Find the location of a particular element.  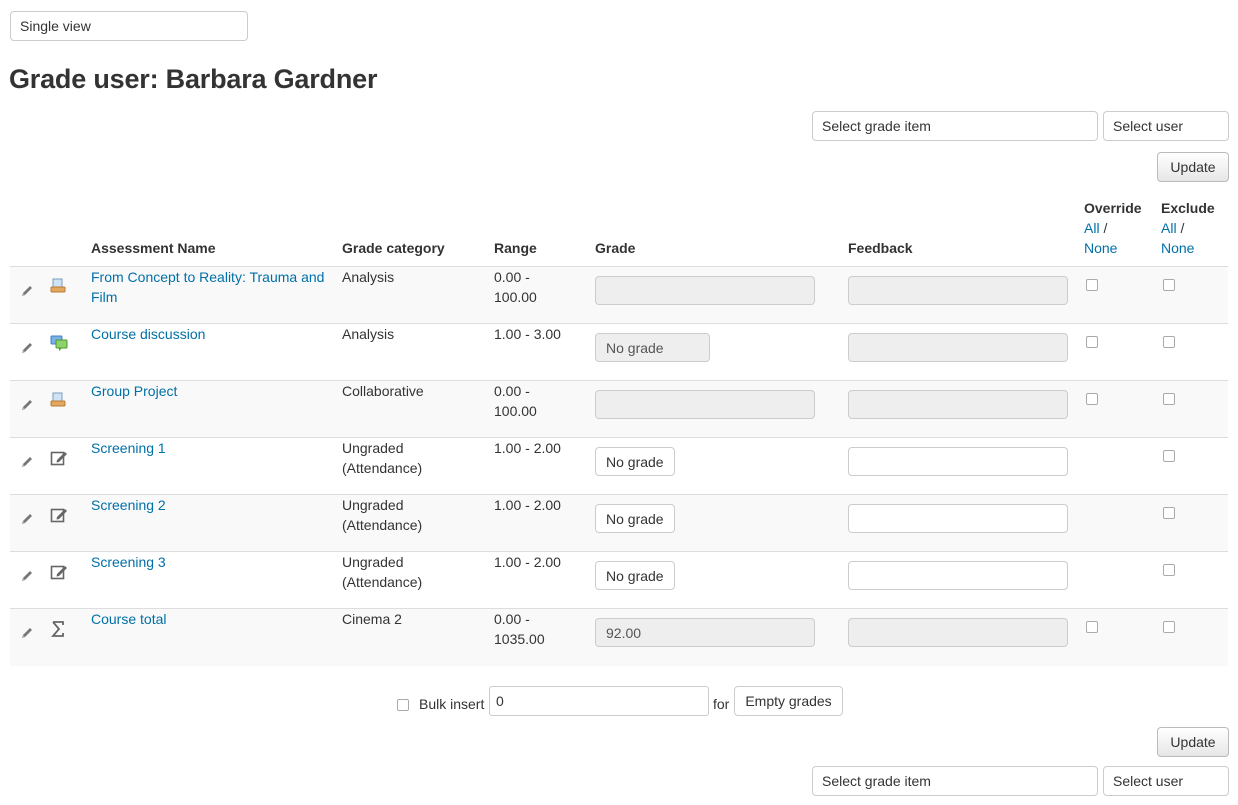

range: 1.00 - 2.00 is located at coordinates (527, 448).